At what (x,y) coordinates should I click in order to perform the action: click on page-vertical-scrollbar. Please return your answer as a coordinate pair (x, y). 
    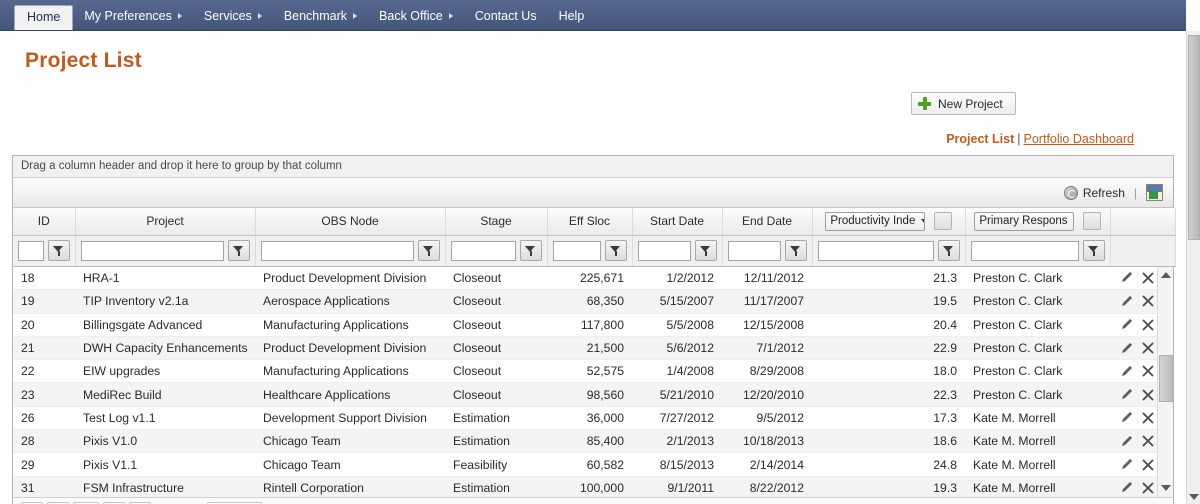
    Looking at the image, I should click on (1193, 267).